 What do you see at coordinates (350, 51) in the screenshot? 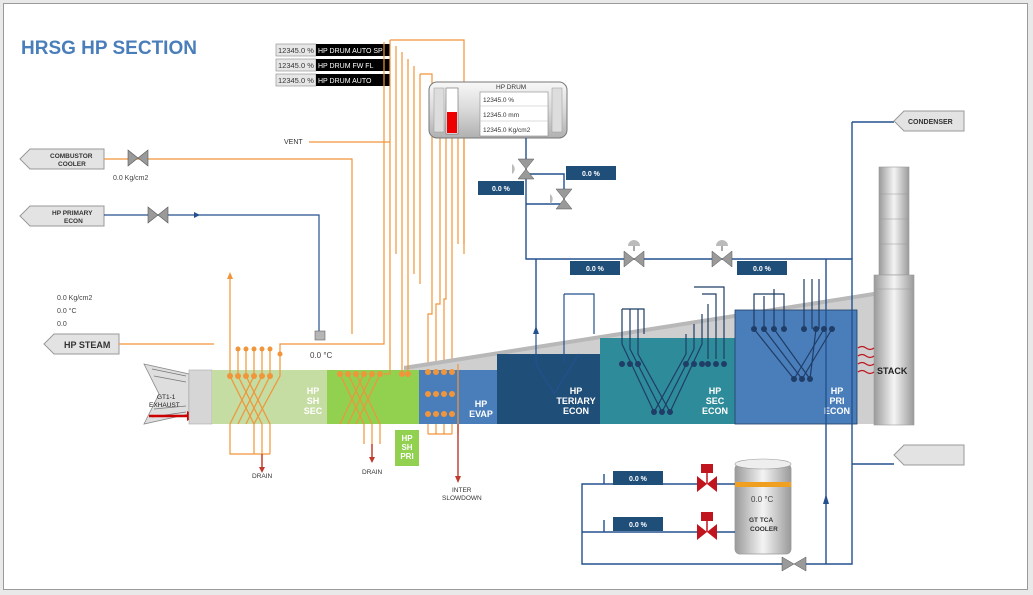
I see `setpoint-label: HP DRUM AUTO SP` at bounding box center [350, 51].